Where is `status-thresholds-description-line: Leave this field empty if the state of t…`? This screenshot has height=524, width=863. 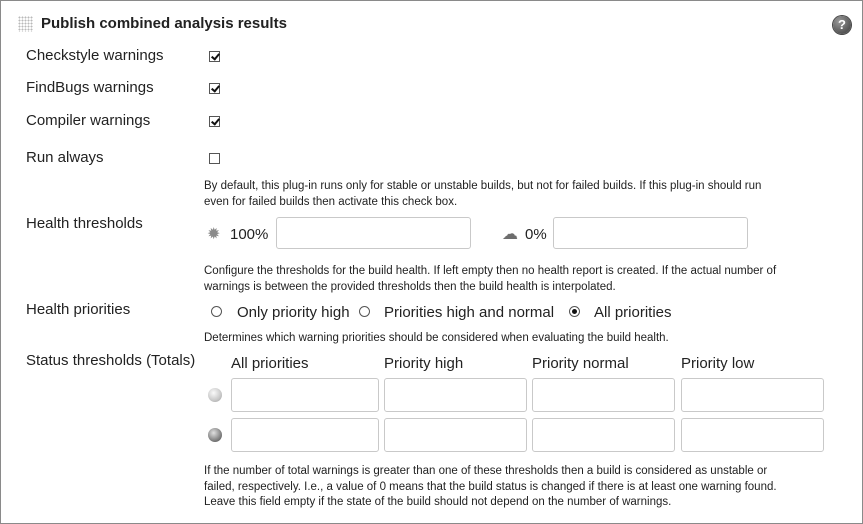
status-thresholds-description-line: Leave this field empty if the state of t… is located at coordinates (438, 502).